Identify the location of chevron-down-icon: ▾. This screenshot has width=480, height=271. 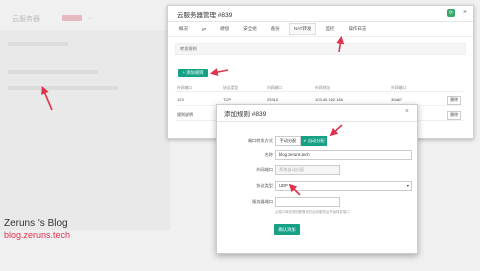
(407, 185).